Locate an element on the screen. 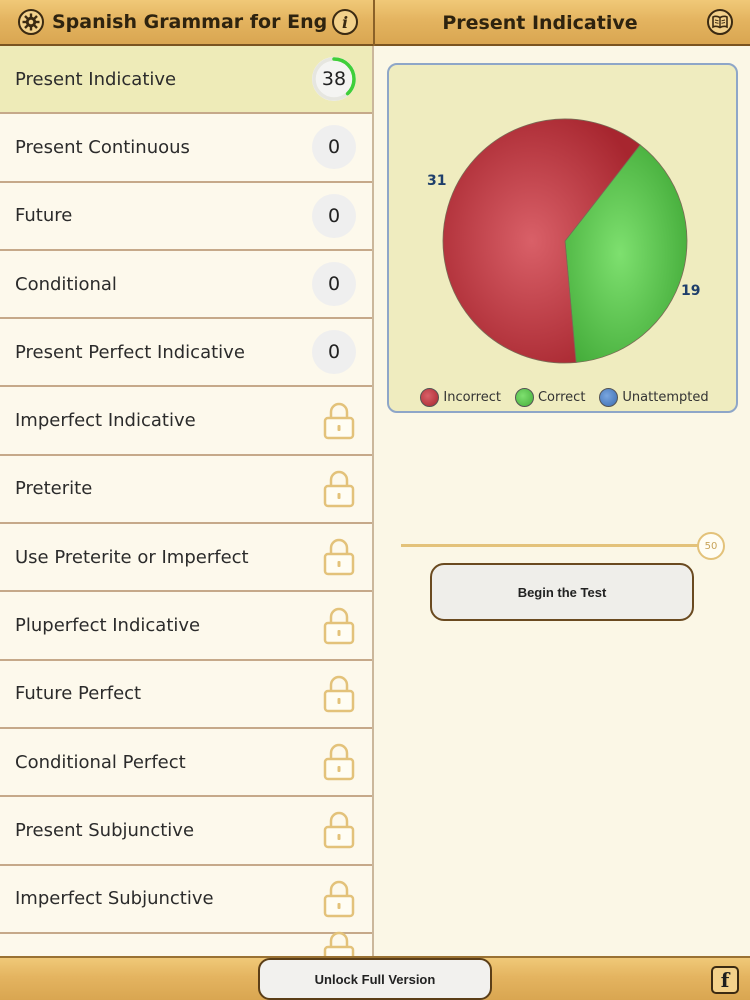 This screenshot has height=1000, width=750. list-item-present-subjunctive: Present Subjunctive is located at coordinates (186, 831).